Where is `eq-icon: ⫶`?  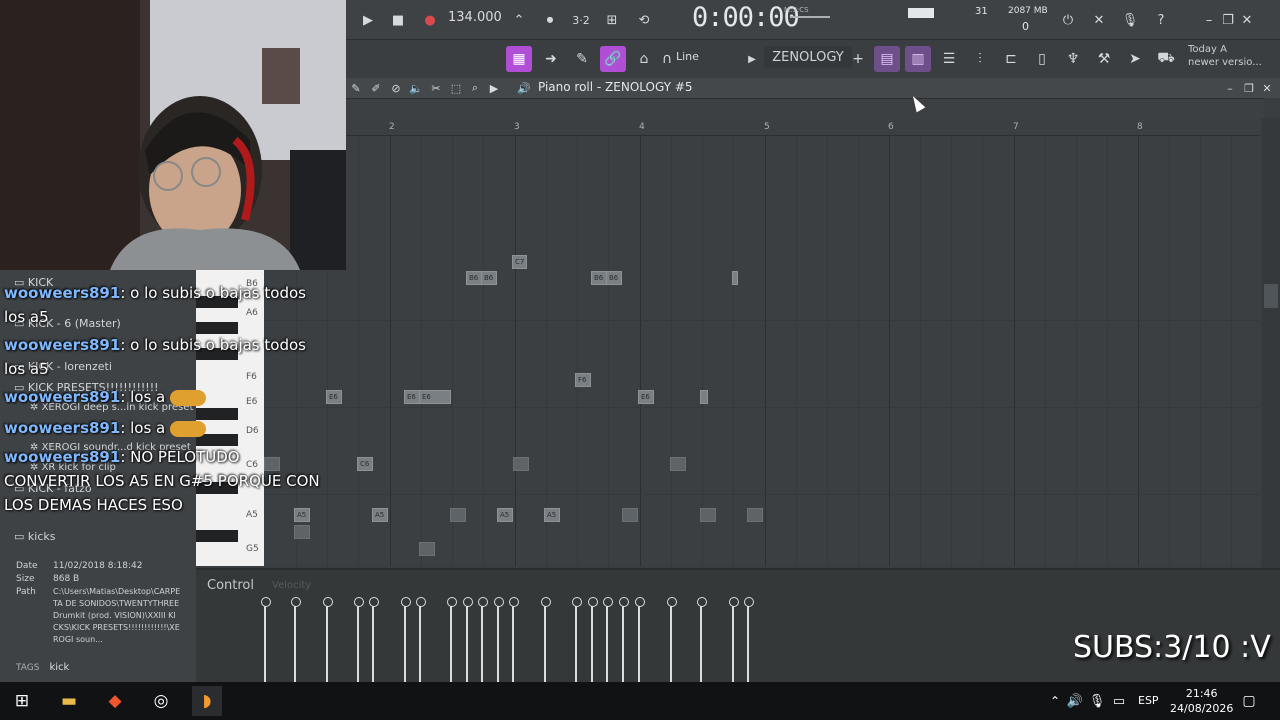
eq-icon: ⫶ is located at coordinates (980, 59).